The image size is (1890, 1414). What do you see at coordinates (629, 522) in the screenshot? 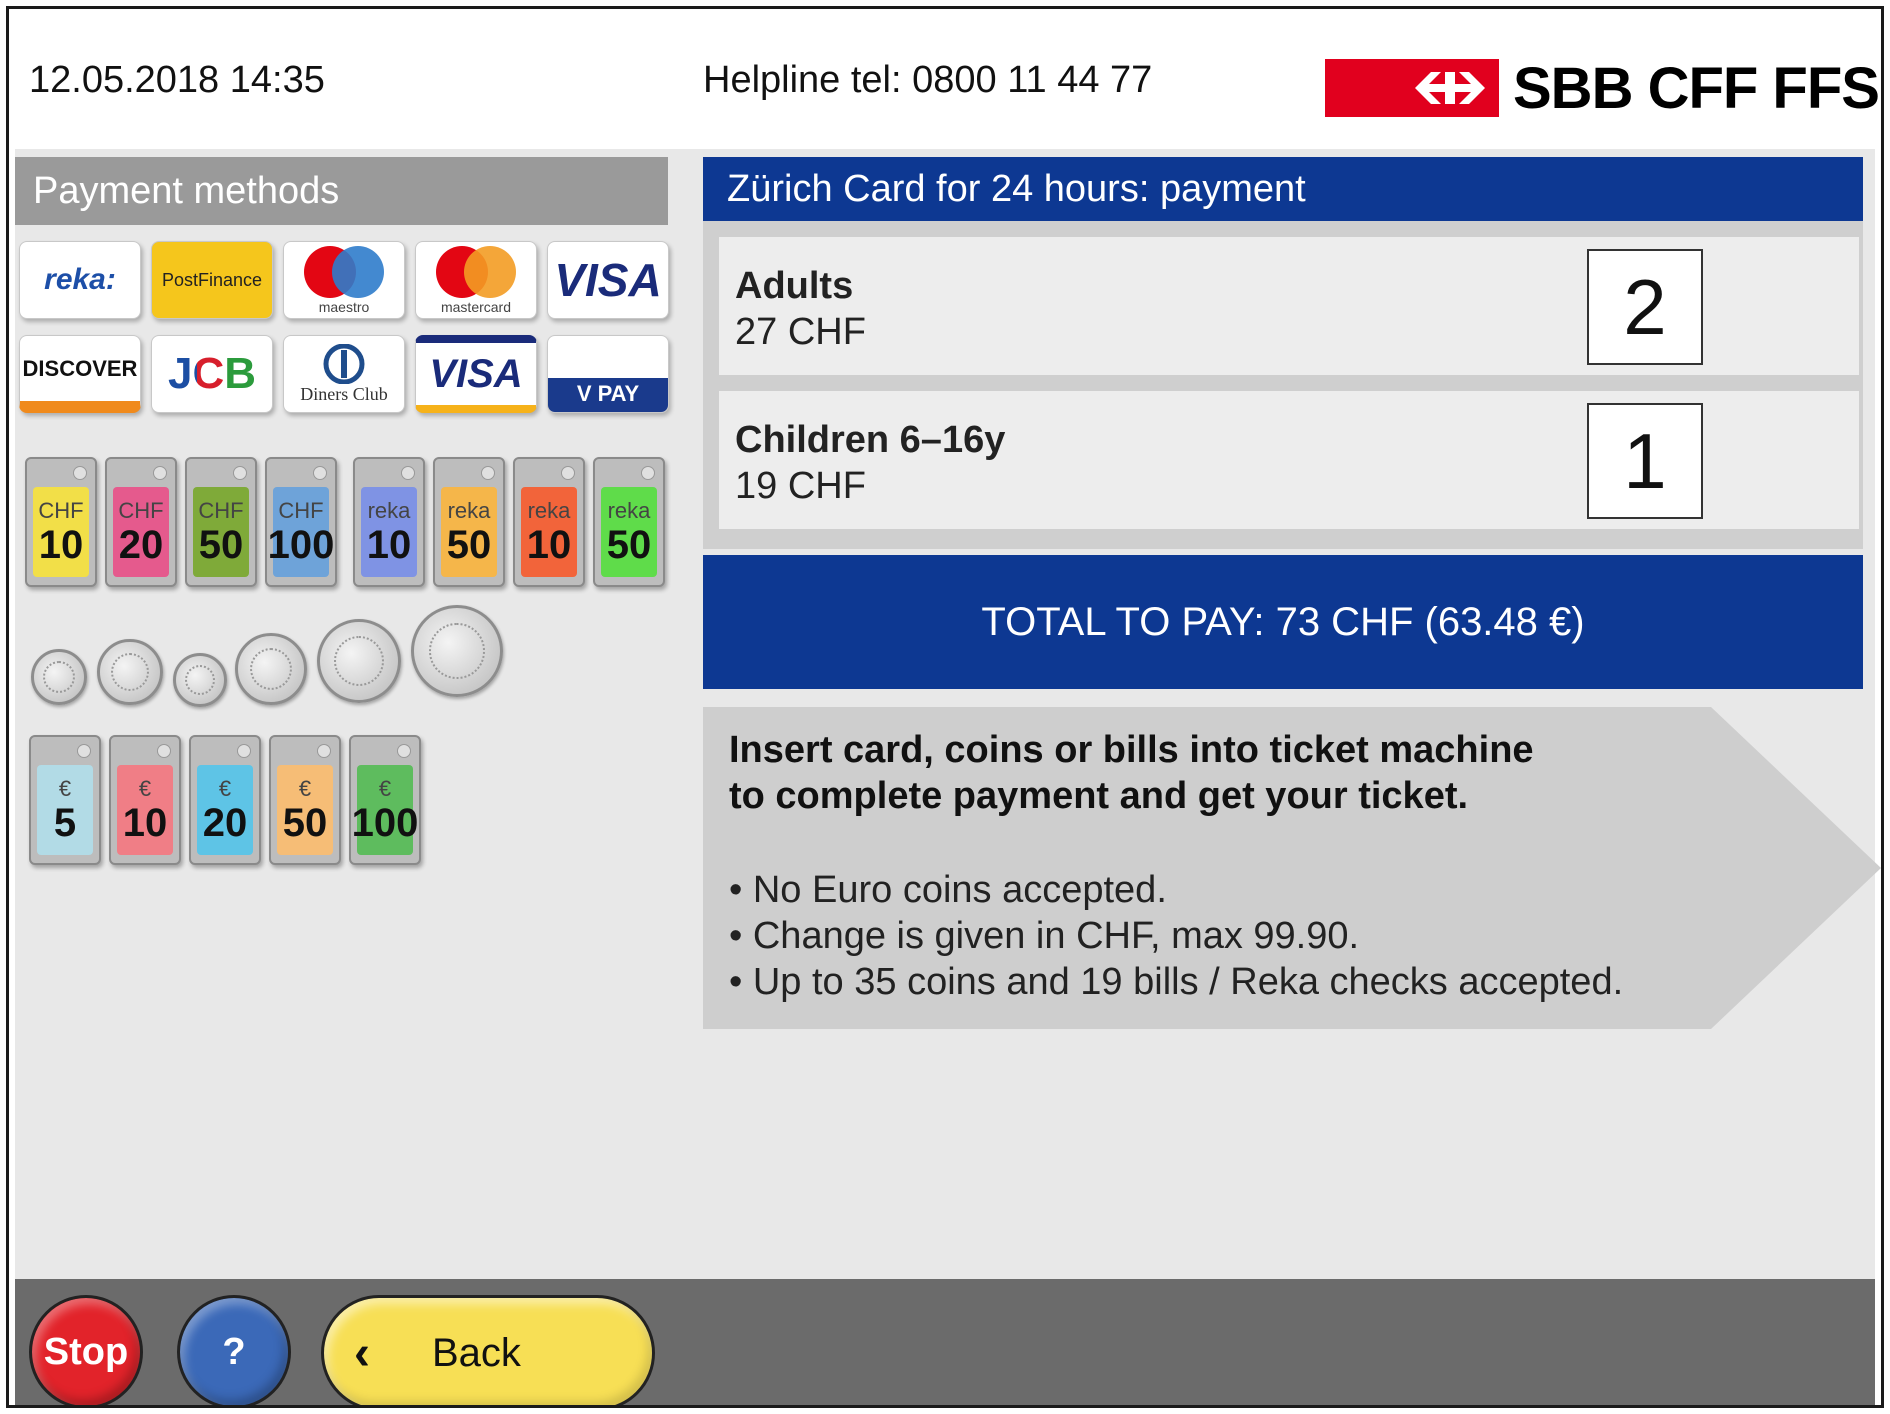
I see `reka-50-green-note: reka 50` at bounding box center [629, 522].